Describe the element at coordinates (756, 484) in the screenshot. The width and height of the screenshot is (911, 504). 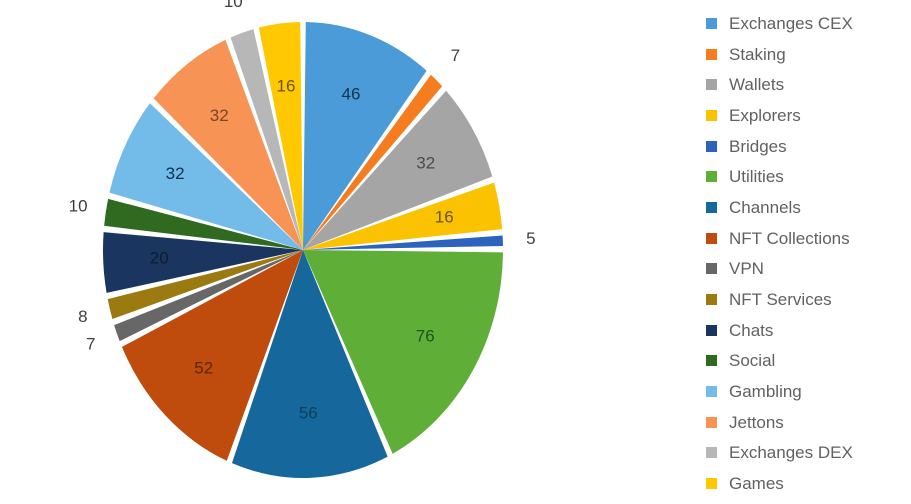
I see `legend-item-label: Games` at that location.